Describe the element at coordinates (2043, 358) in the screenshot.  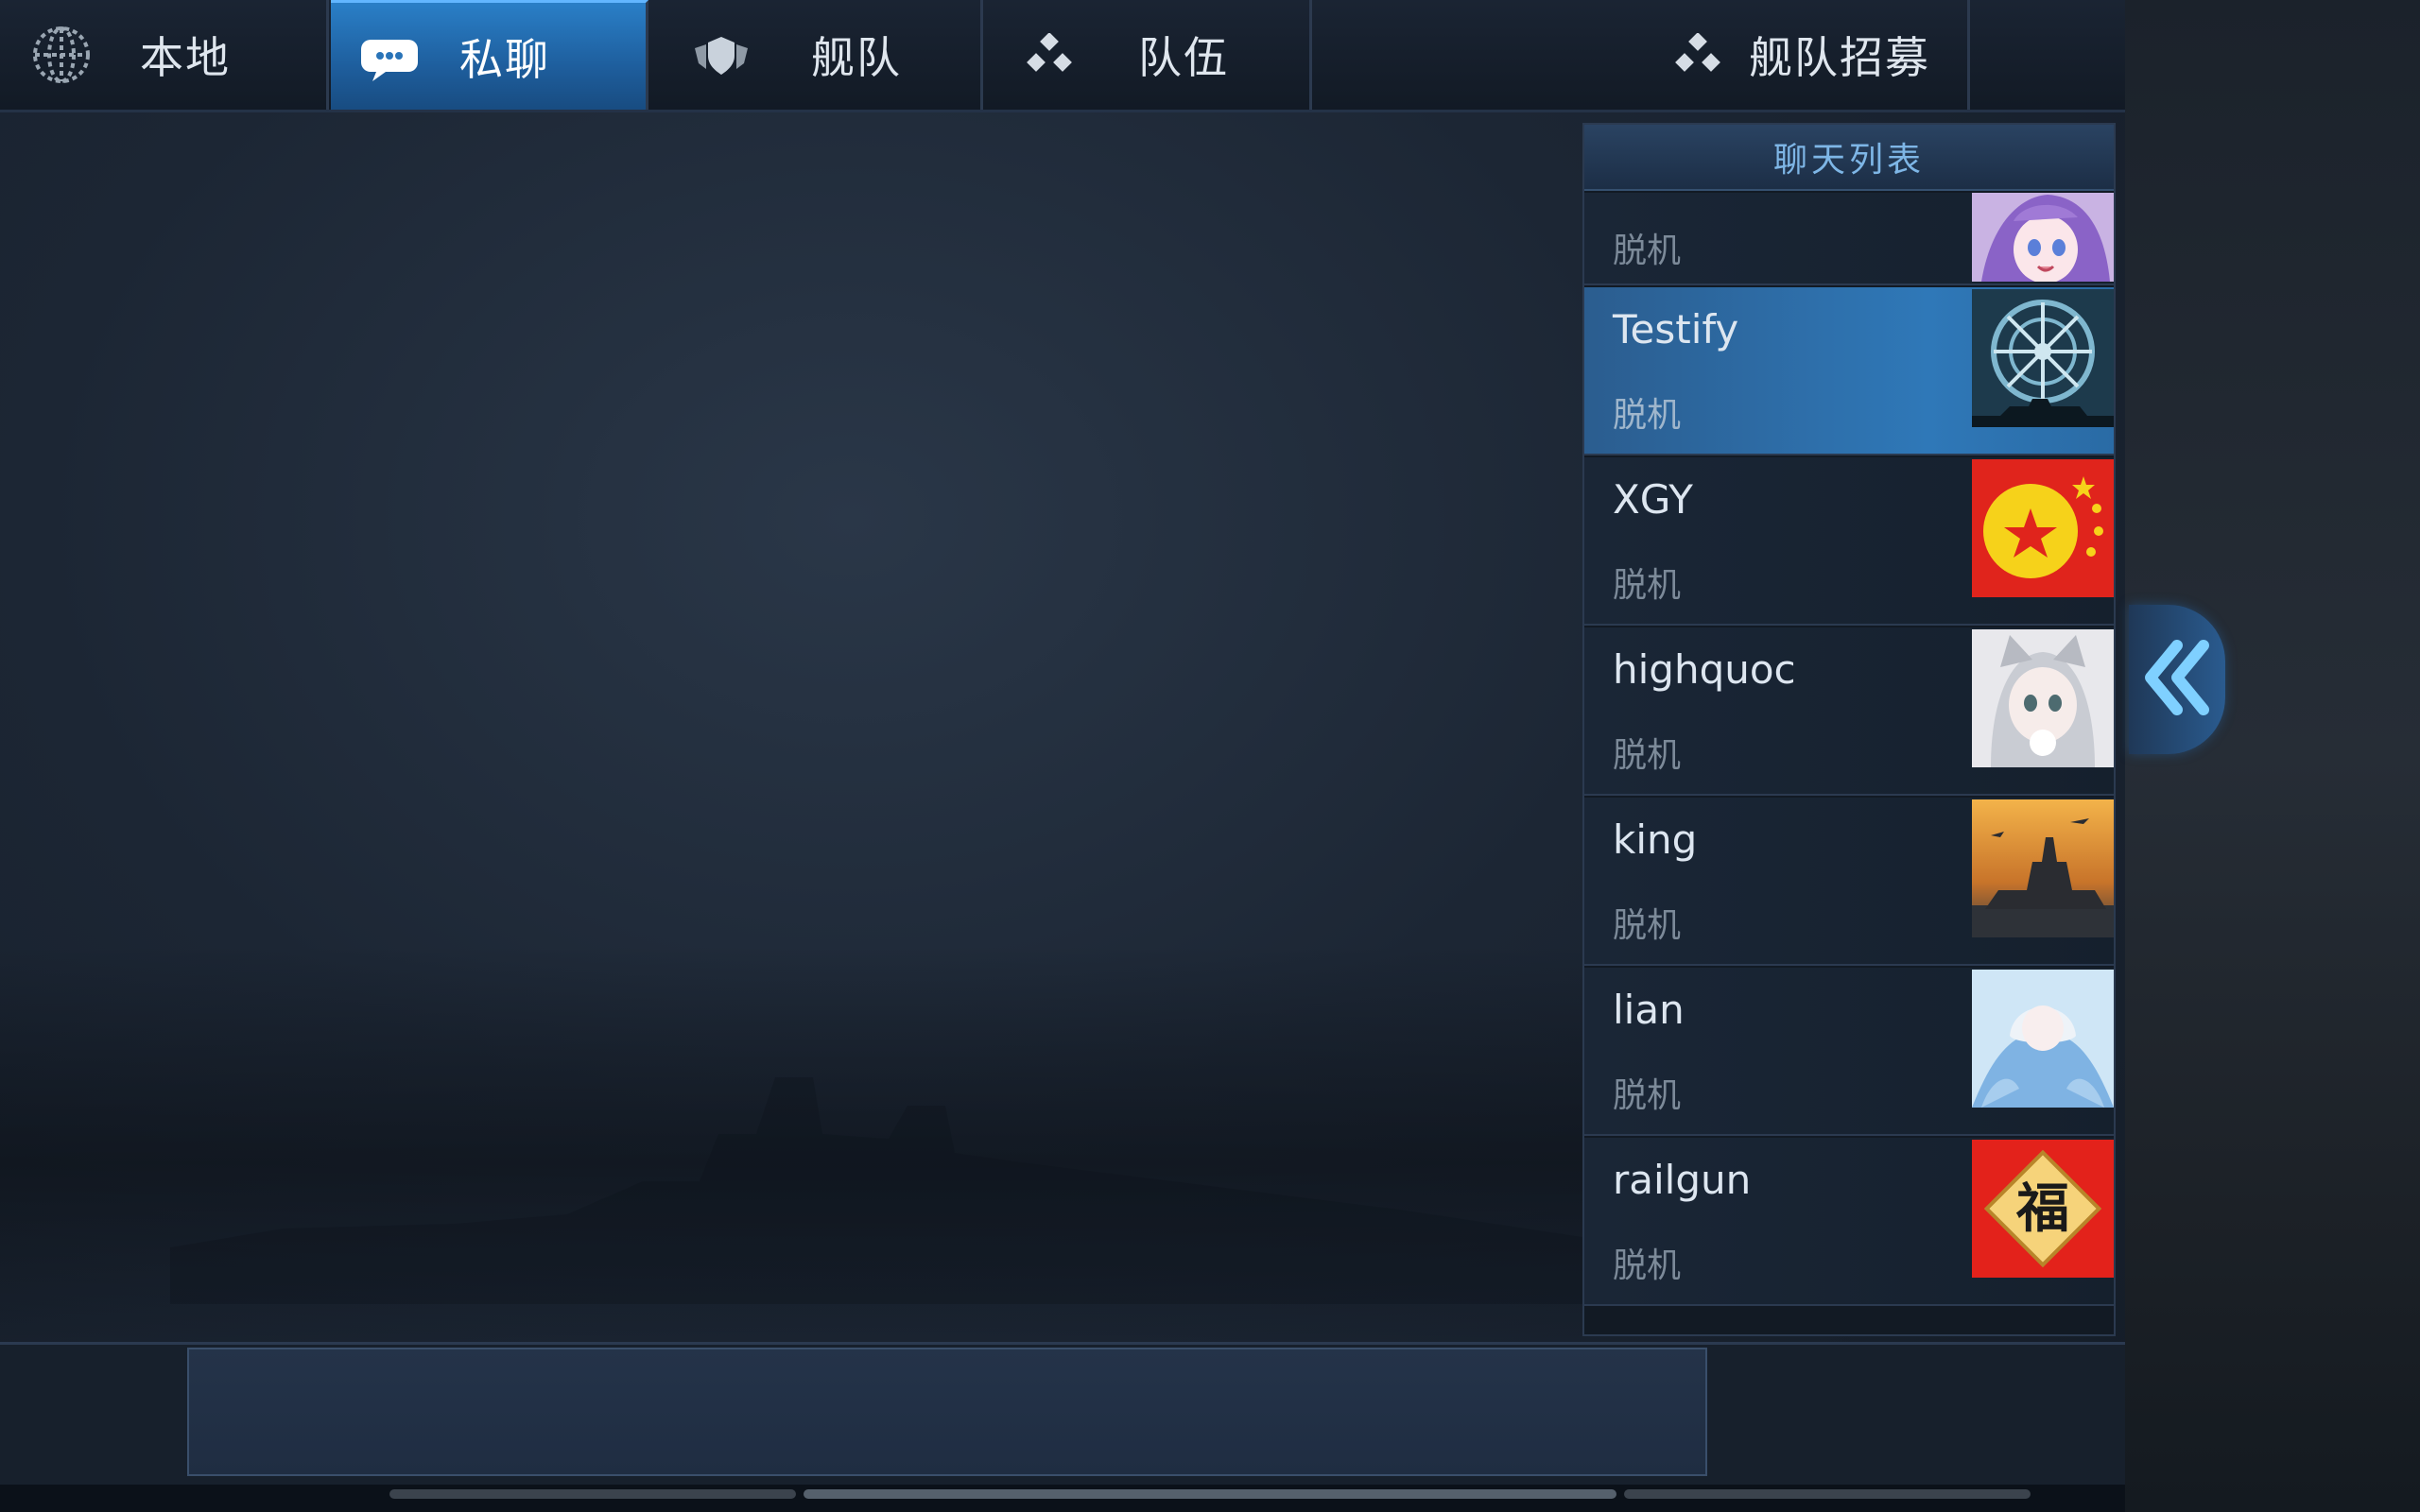
I see `ship-wheel-avatar` at that location.